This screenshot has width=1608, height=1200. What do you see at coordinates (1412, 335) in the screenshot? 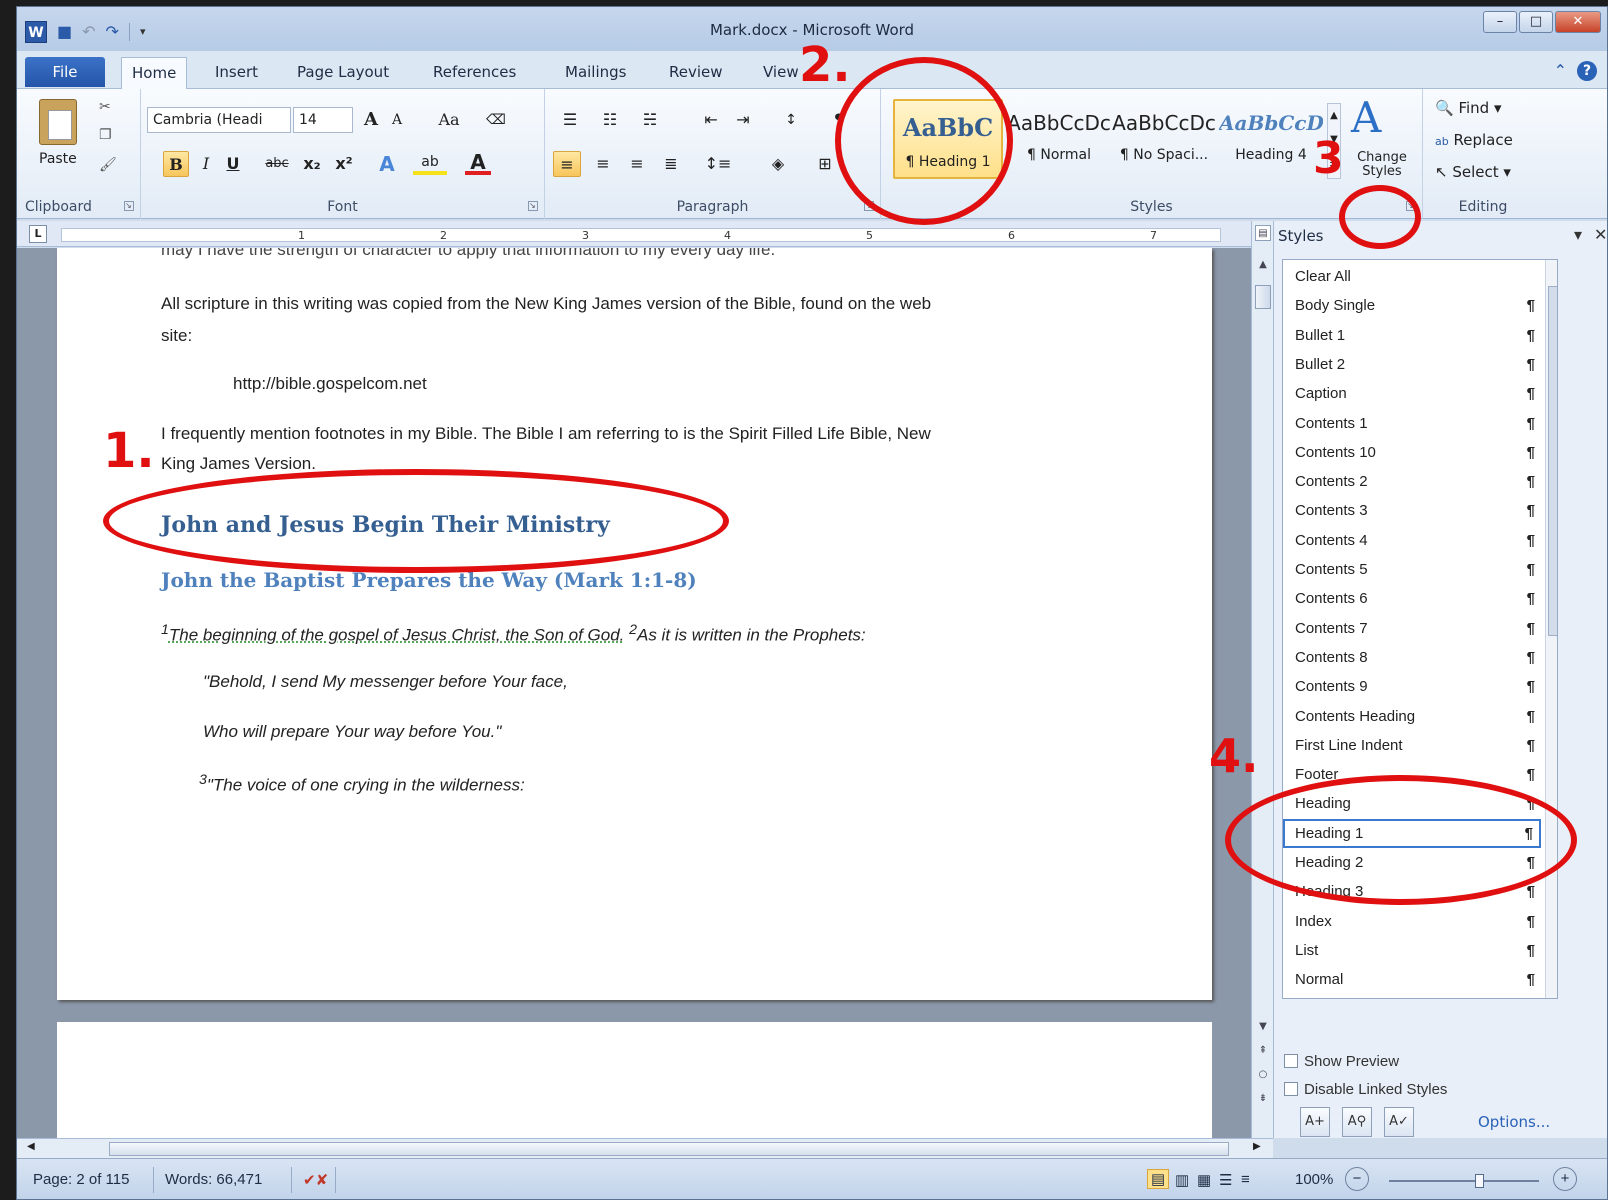
I see `style-list-item: Bullet 1 ¶` at bounding box center [1412, 335].